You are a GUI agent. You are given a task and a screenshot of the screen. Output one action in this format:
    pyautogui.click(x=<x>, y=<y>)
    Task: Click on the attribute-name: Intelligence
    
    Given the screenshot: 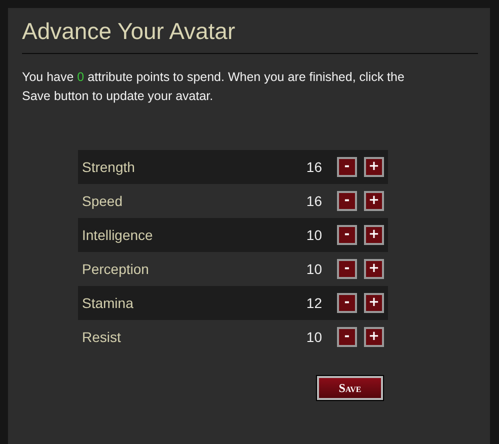 What is the action you would take?
    pyautogui.click(x=118, y=235)
    